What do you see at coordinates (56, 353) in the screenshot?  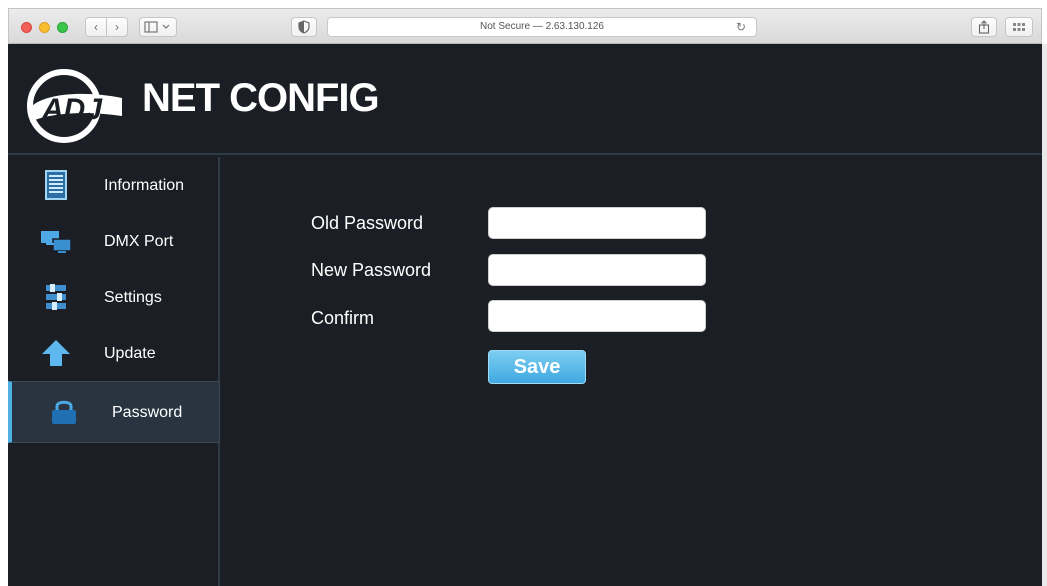 I see `up-arrow-icon` at bounding box center [56, 353].